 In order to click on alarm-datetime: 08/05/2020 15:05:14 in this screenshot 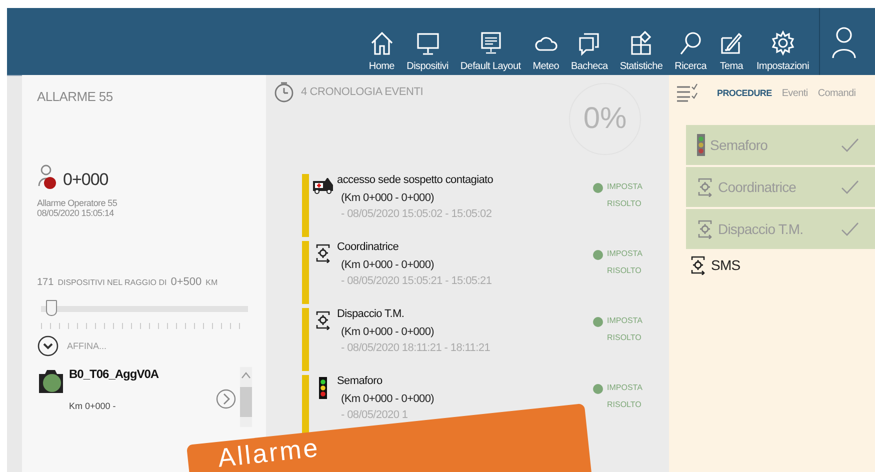, I will do `click(76, 213)`.